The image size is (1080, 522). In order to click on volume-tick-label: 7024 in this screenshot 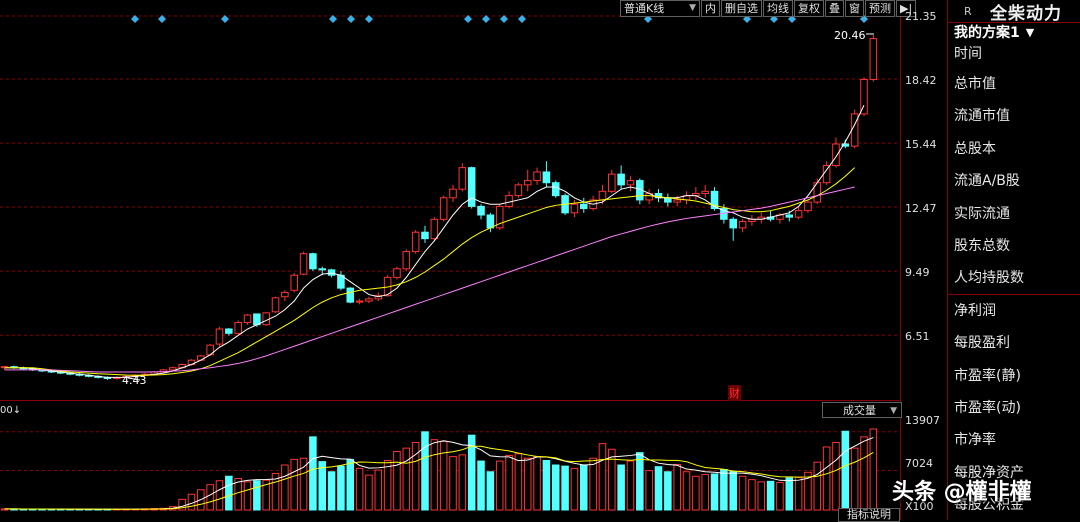, I will do `click(919, 463)`.